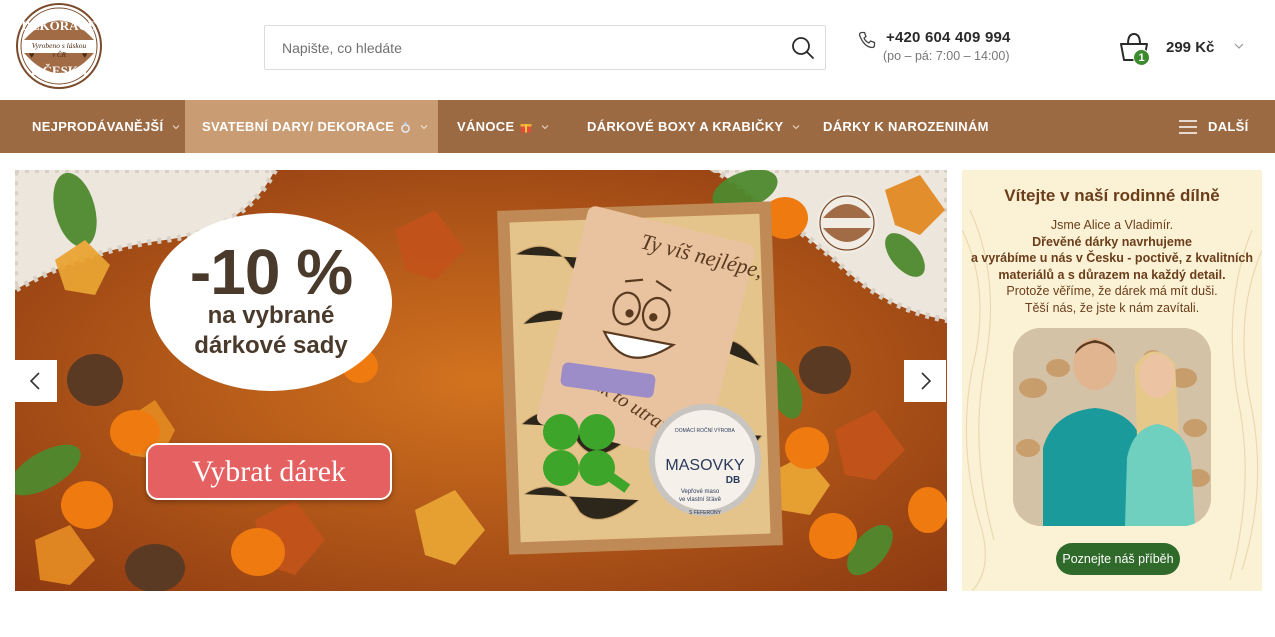  I want to click on search-bar, so click(545, 47).